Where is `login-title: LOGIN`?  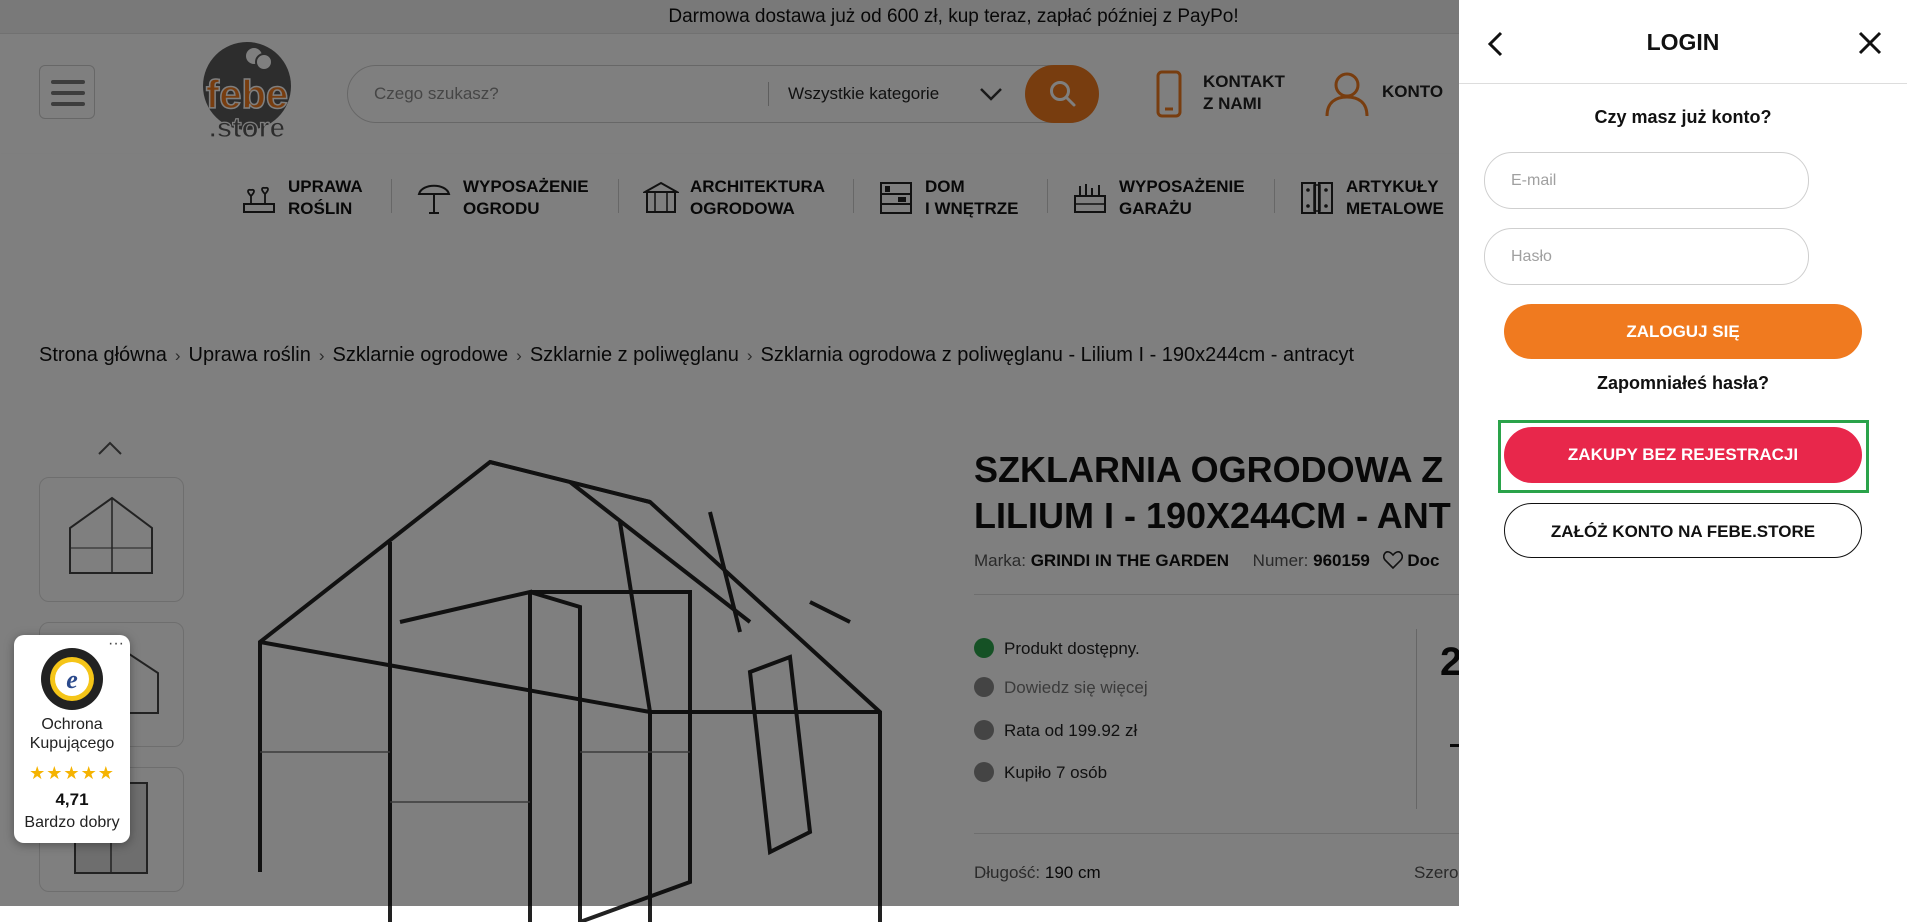 login-title: LOGIN is located at coordinates (1683, 42).